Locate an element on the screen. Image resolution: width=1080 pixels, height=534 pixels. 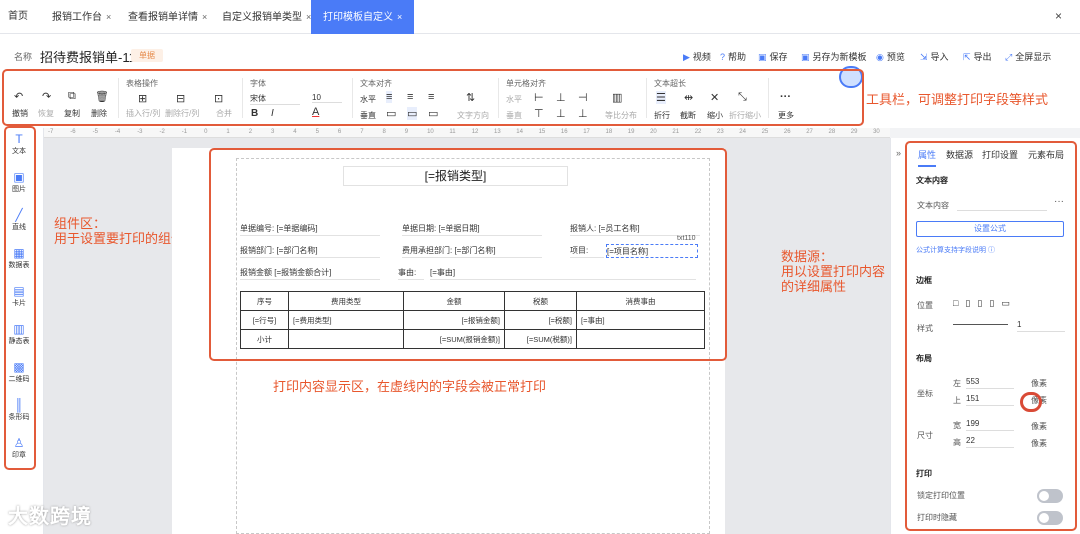
import-button: ⇲ 导入 is located at coordinates (934, 56).